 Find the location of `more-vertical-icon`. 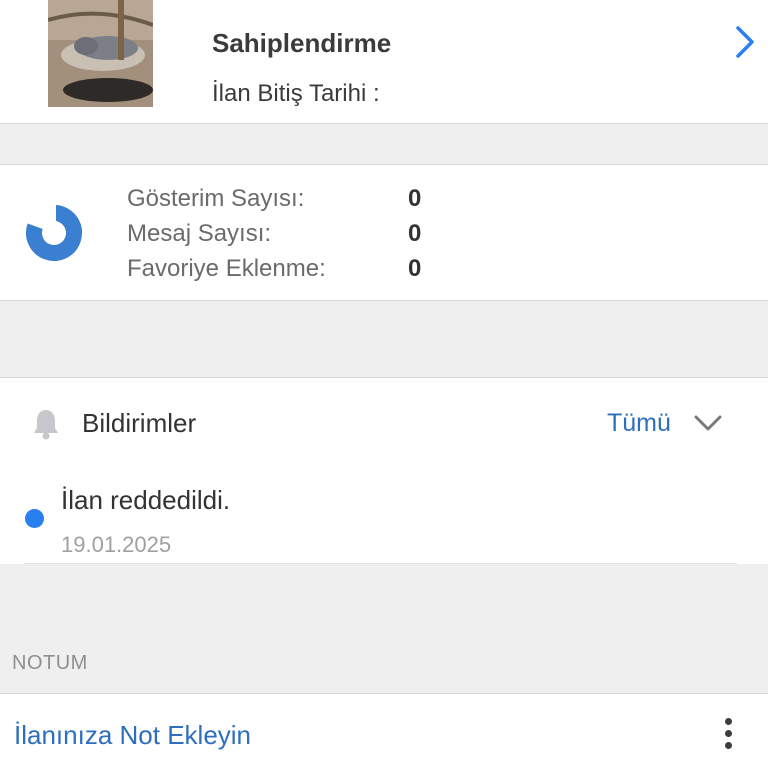

more-vertical-icon is located at coordinates (728, 736).